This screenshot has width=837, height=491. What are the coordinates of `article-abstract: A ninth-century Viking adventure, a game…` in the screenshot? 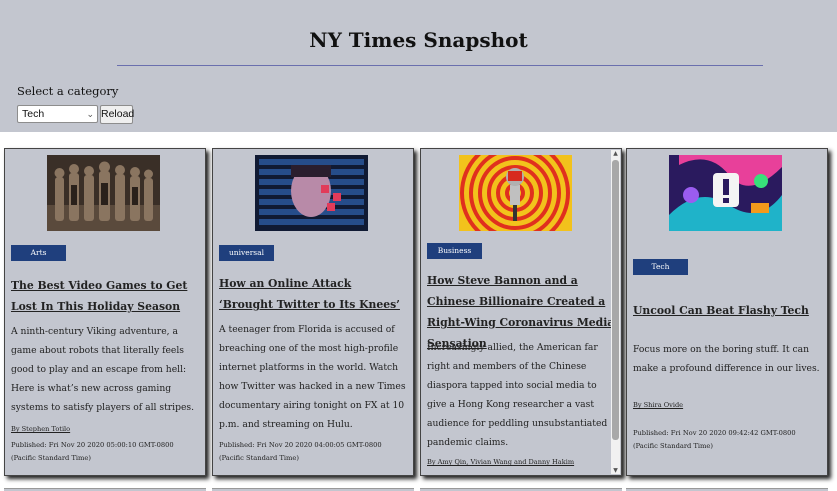 It's located at (103, 369).